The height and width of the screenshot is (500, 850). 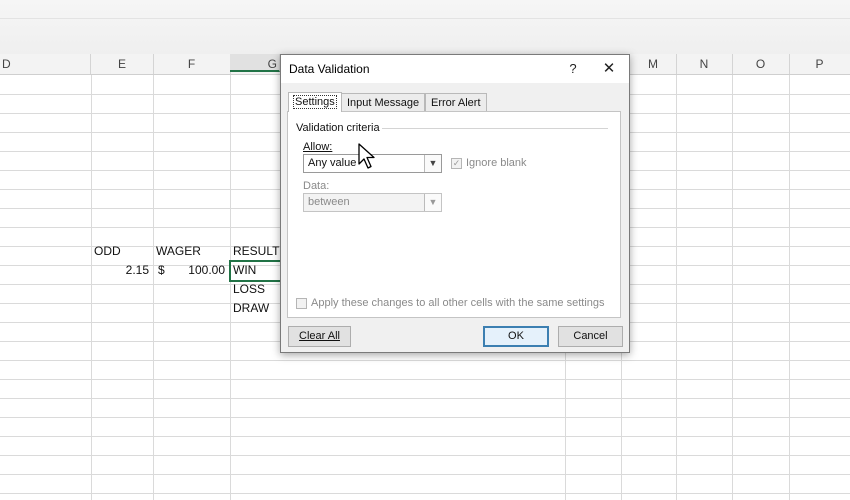 I want to click on col-header-p: P, so click(x=819, y=64).